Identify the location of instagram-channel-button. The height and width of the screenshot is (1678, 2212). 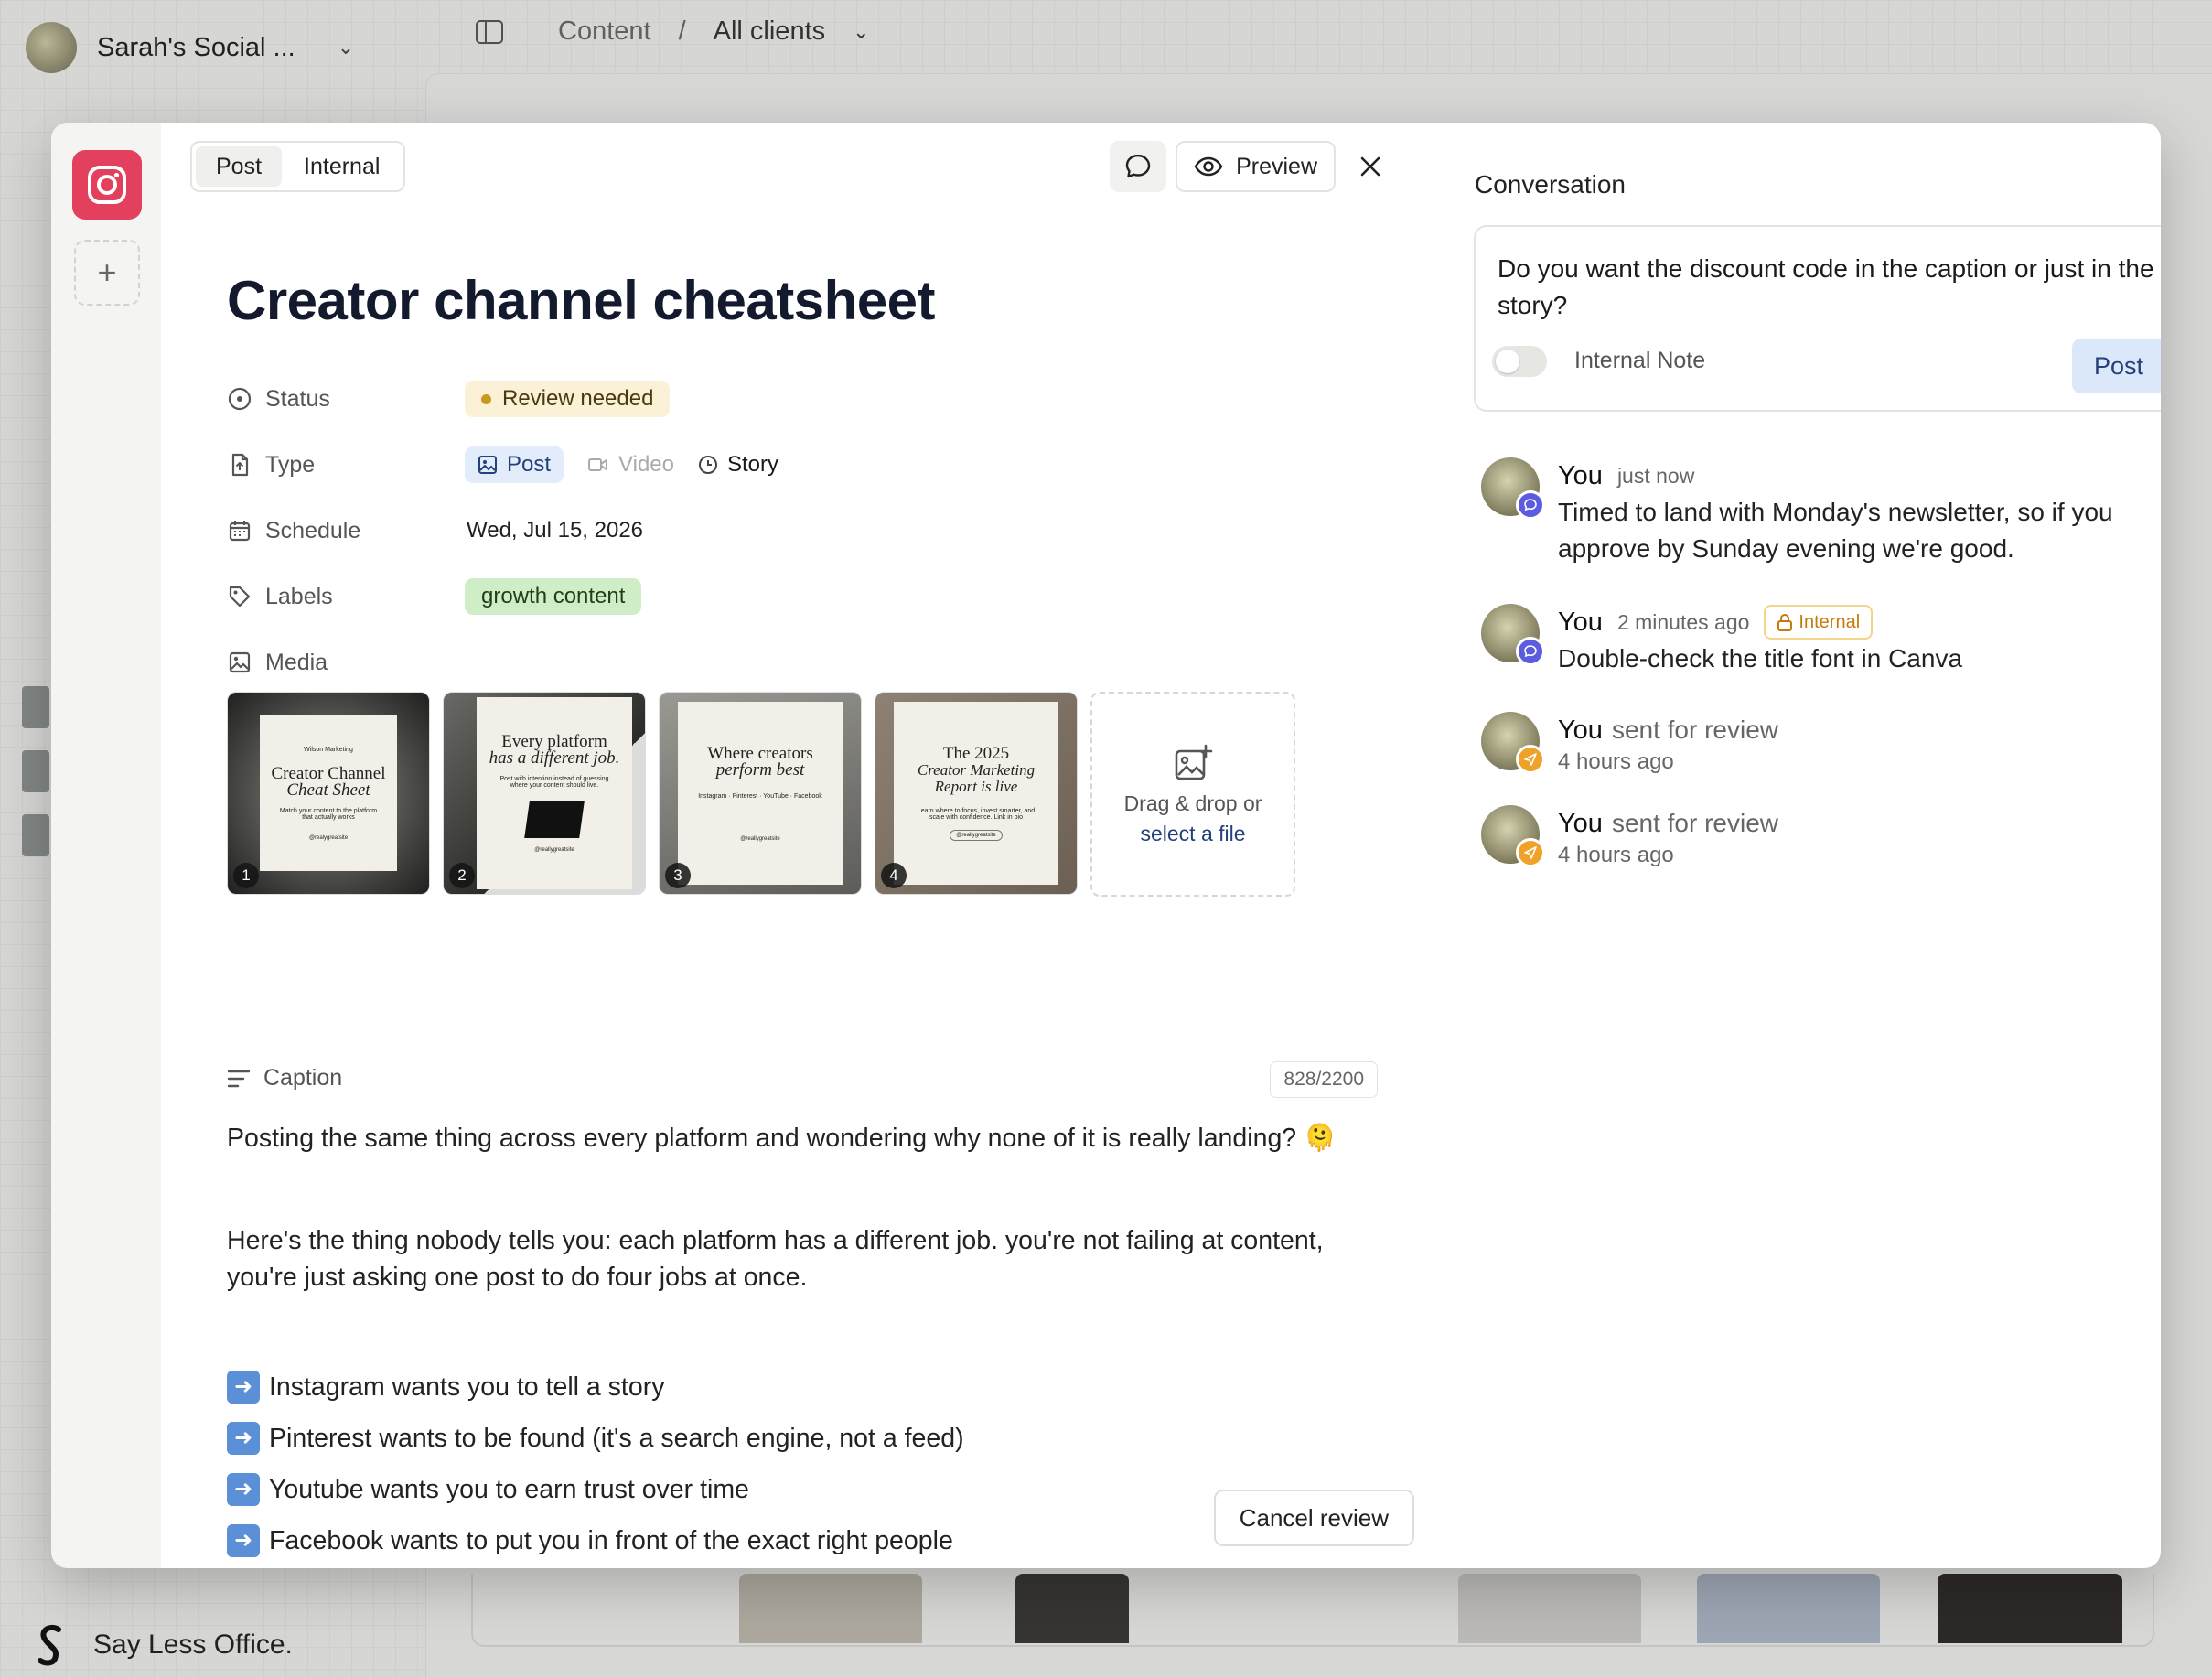
(107, 185).